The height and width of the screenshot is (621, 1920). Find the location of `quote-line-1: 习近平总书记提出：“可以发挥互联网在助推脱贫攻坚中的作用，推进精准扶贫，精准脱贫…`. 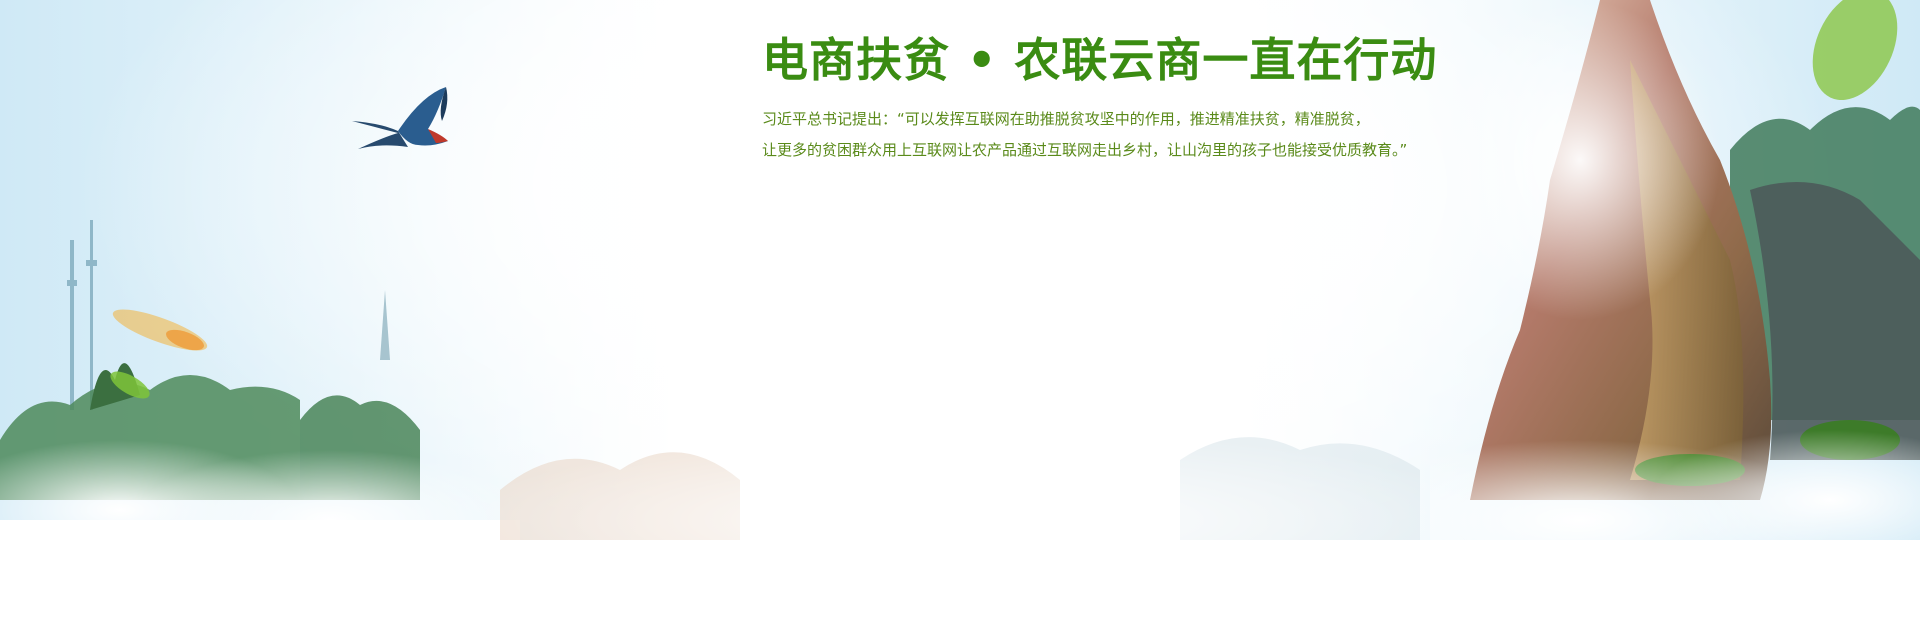

quote-line-1: 习近平总书记提出：“可以发挥互联网在助推脱贫攻坚中的作用，推进精准扶贫，精准脱贫… is located at coordinates (1066, 119).